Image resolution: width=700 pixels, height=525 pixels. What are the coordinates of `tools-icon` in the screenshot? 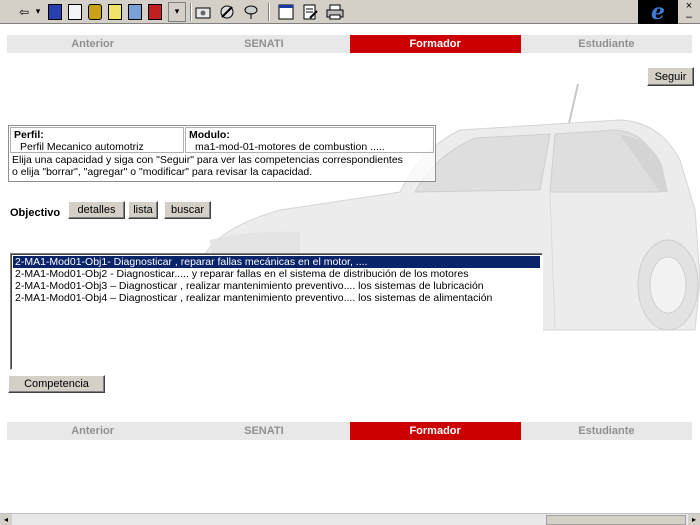 It's located at (227, 12).